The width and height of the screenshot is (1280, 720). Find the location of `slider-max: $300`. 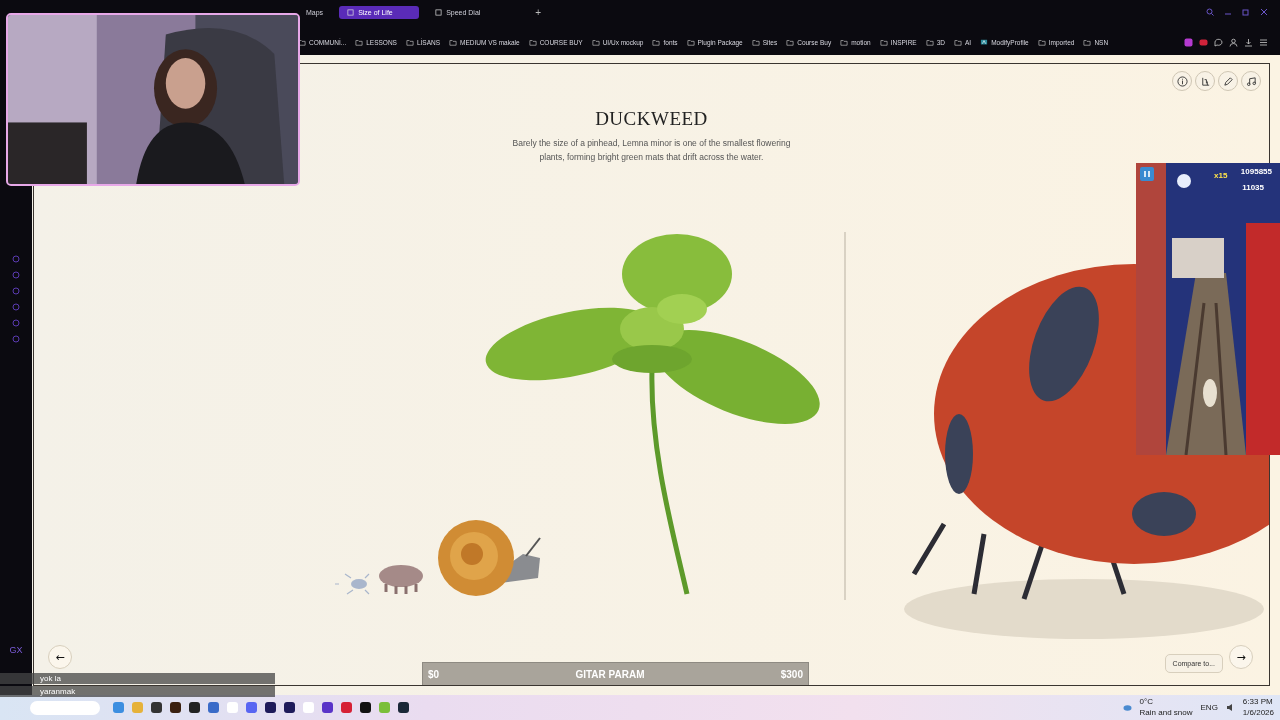

slider-max: $300 is located at coordinates (791, 674).